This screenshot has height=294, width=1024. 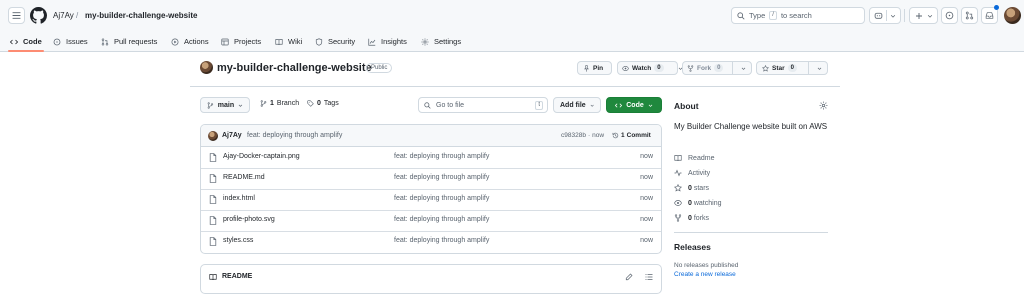 What do you see at coordinates (237, 276) in the screenshot?
I see `readme-title: README` at bounding box center [237, 276].